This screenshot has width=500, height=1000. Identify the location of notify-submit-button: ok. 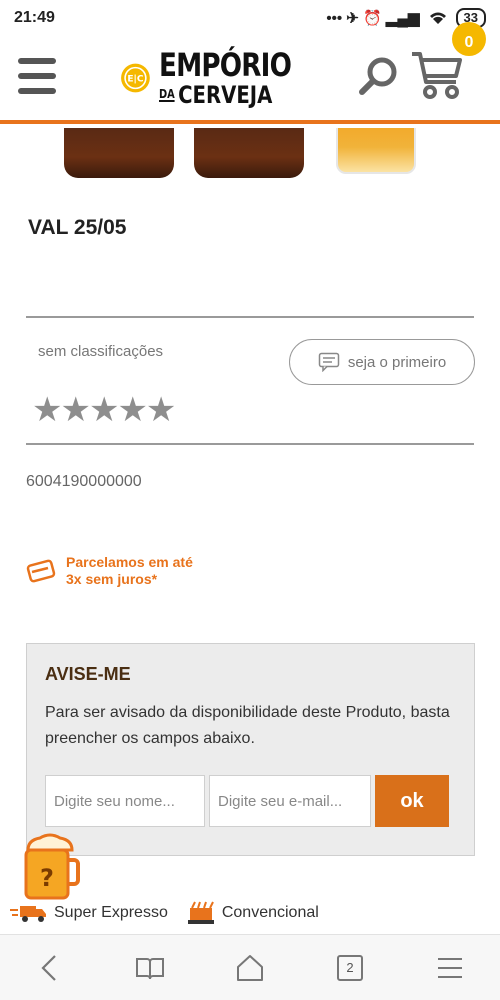
(412, 801).